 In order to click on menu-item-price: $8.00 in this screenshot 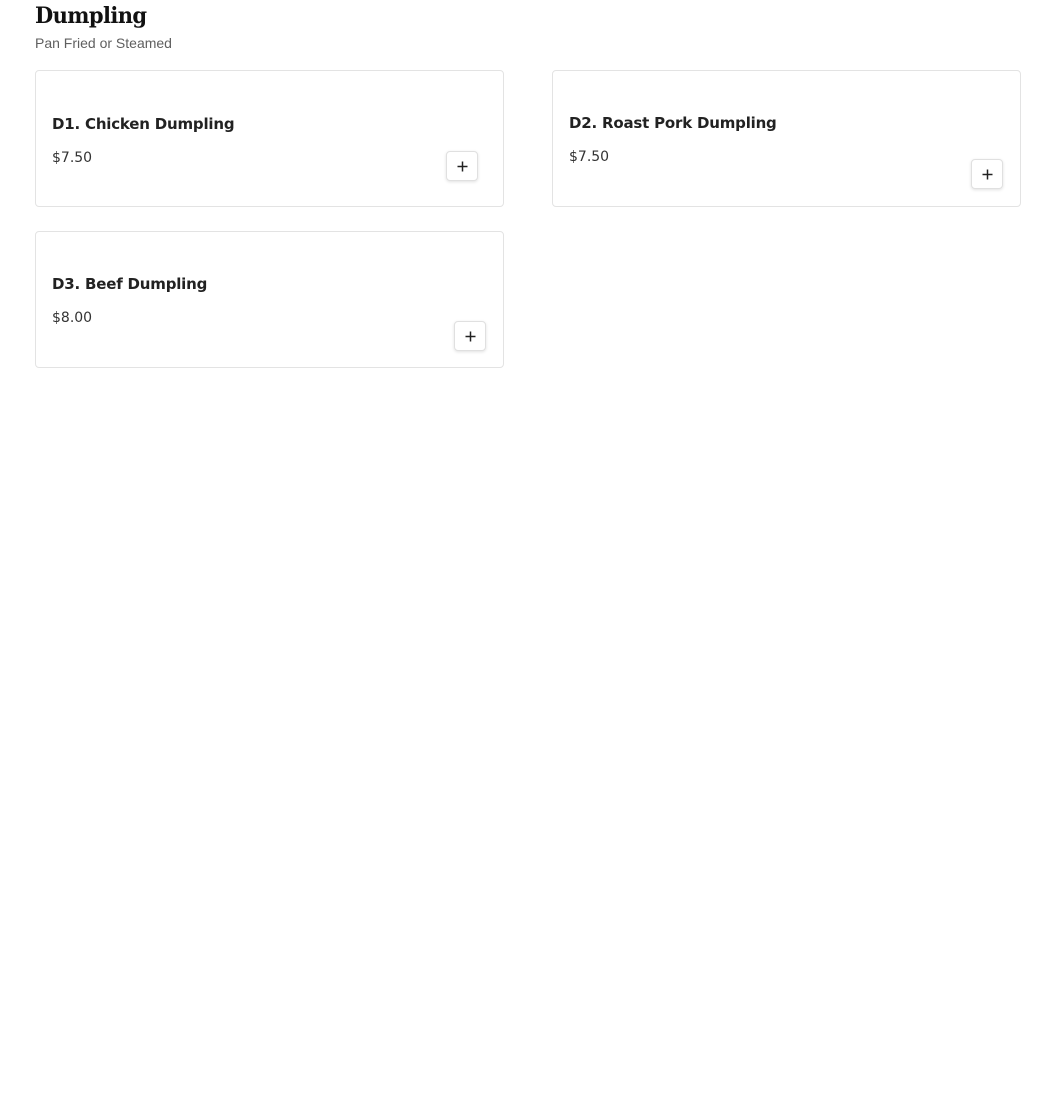, I will do `click(72, 318)`.